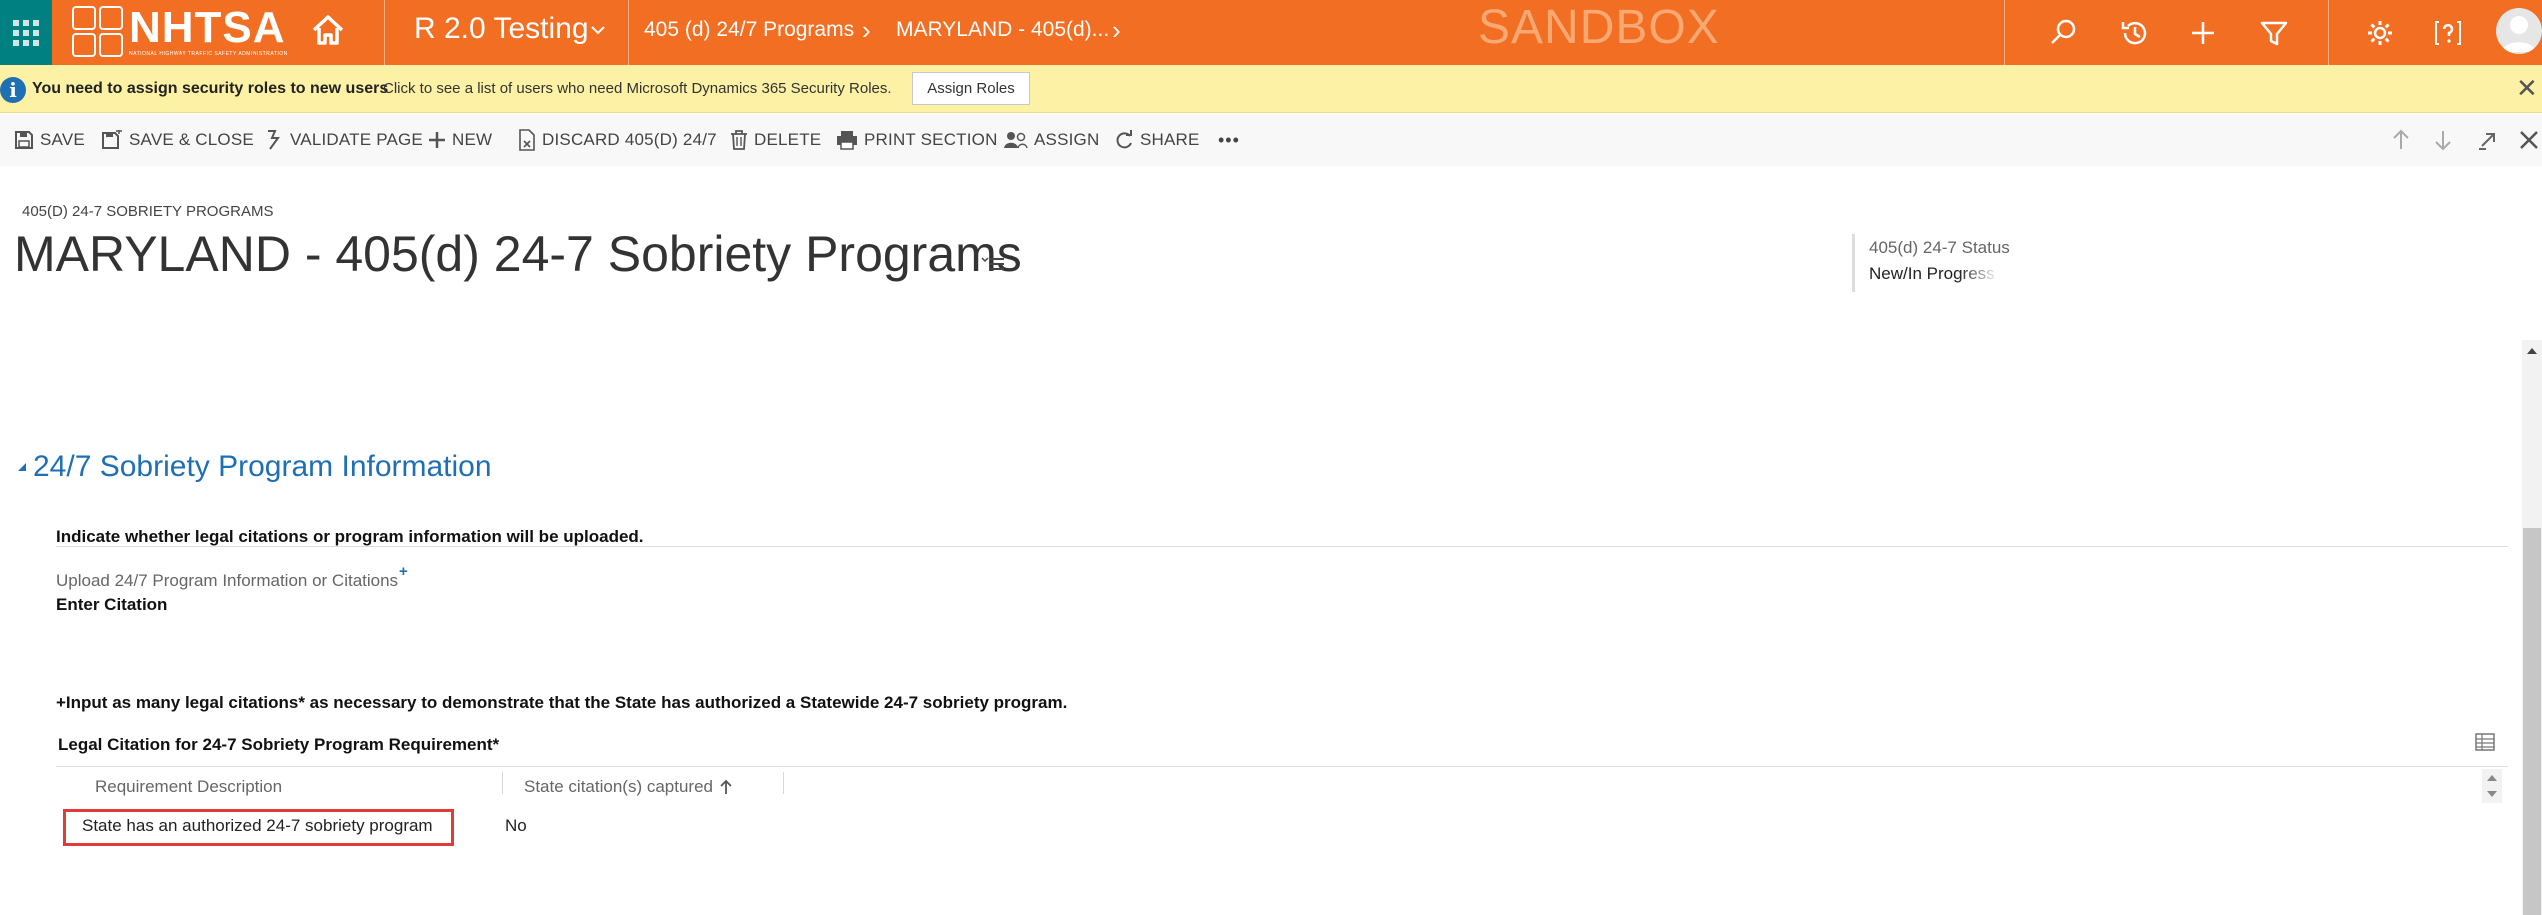  What do you see at coordinates (191, 139) in the screenshot?
I see `save-close-label: SAVE & CLOSE` at bounding box center [191, 139].